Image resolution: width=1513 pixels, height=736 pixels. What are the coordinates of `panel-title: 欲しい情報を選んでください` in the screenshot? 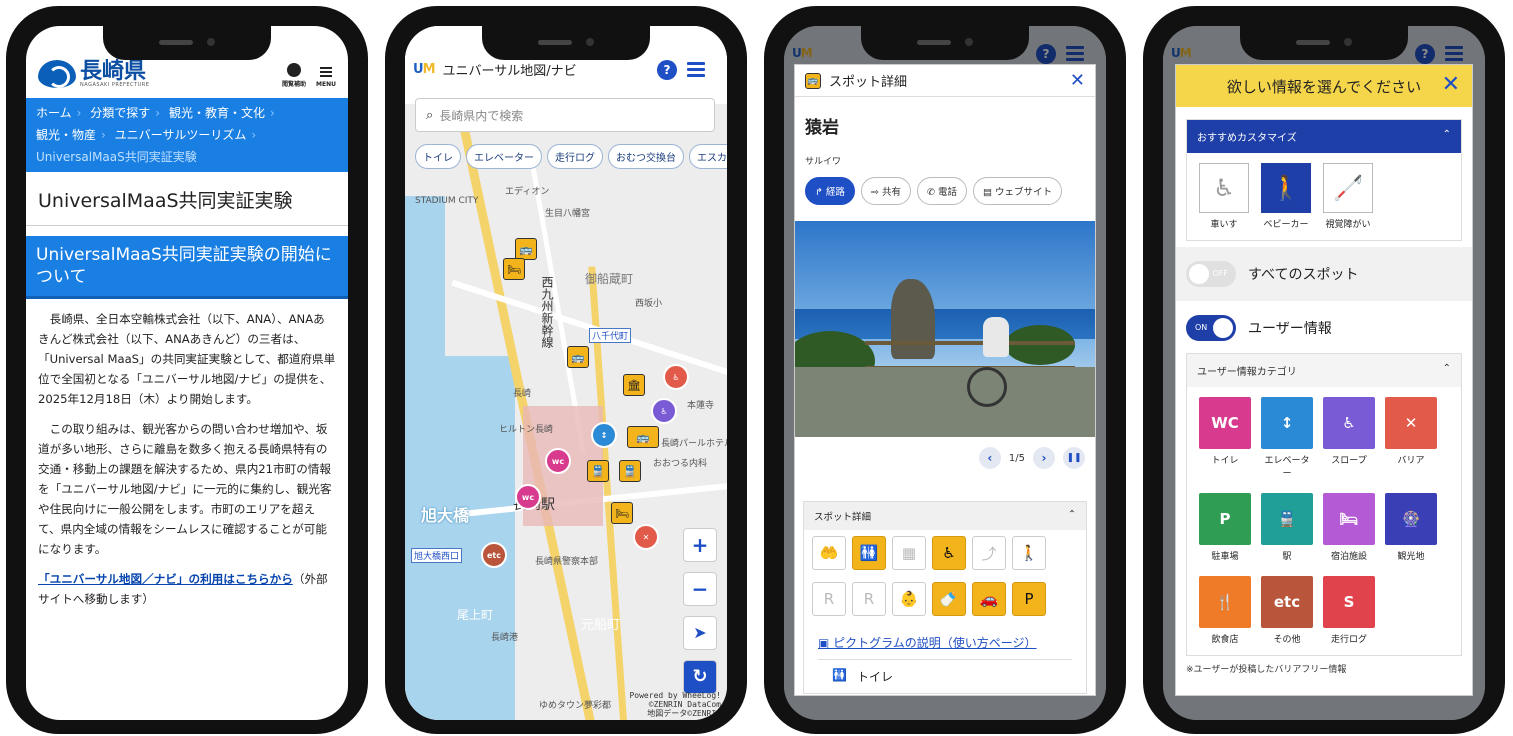 It's located at (1324, 86).